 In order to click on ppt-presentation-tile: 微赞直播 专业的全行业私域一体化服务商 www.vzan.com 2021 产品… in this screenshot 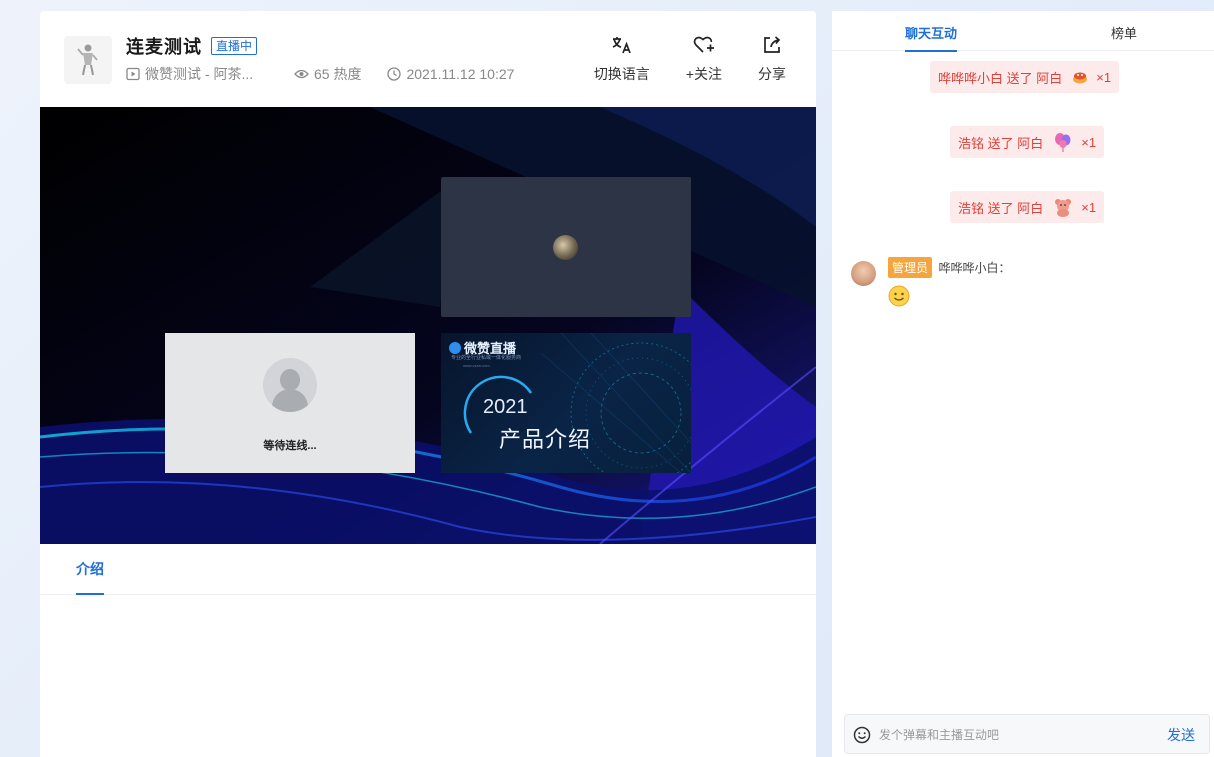, I will do `click(566, 403)`.